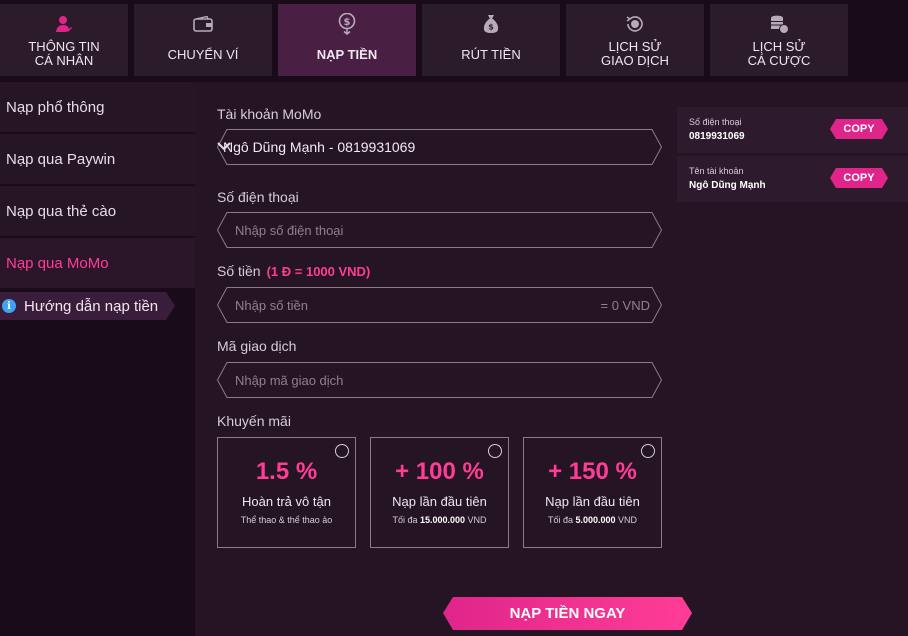 Image resolution: width=908 pixels, height=636 pixels. Describe the element at coordinates (224, 146) in the screenshot. I see `chevron-down-icon` at that location.